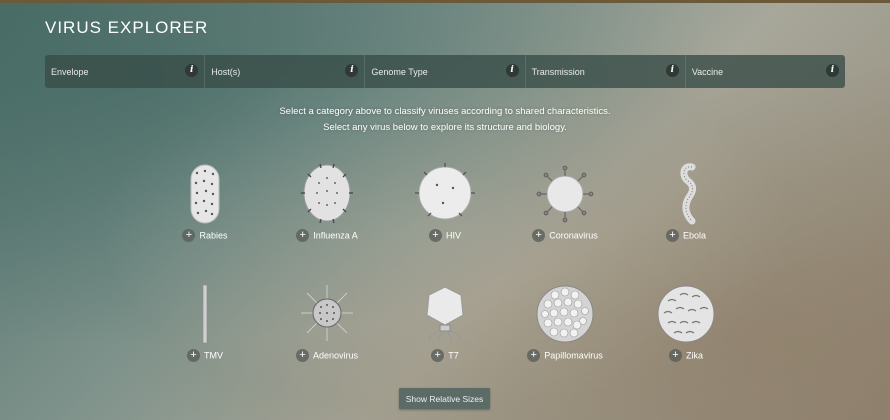 The height and width of the screenshot is (420, 890). What do you see at coordinates (606, 71) in the screenshot?
I see `filter-transmission: Transmission i` at bounding box center [606, 71].